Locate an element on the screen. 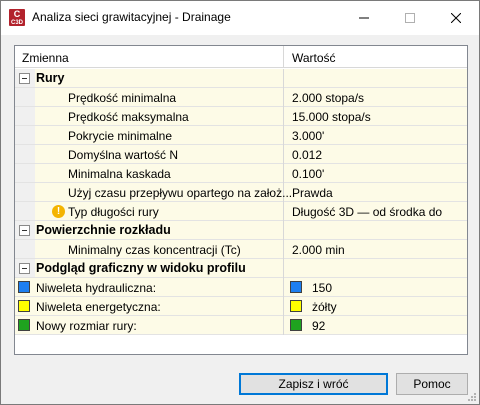 This screenshot has height=405, width=480. property-label: Pokrycie minimalne is located at coordinates (120, 136).